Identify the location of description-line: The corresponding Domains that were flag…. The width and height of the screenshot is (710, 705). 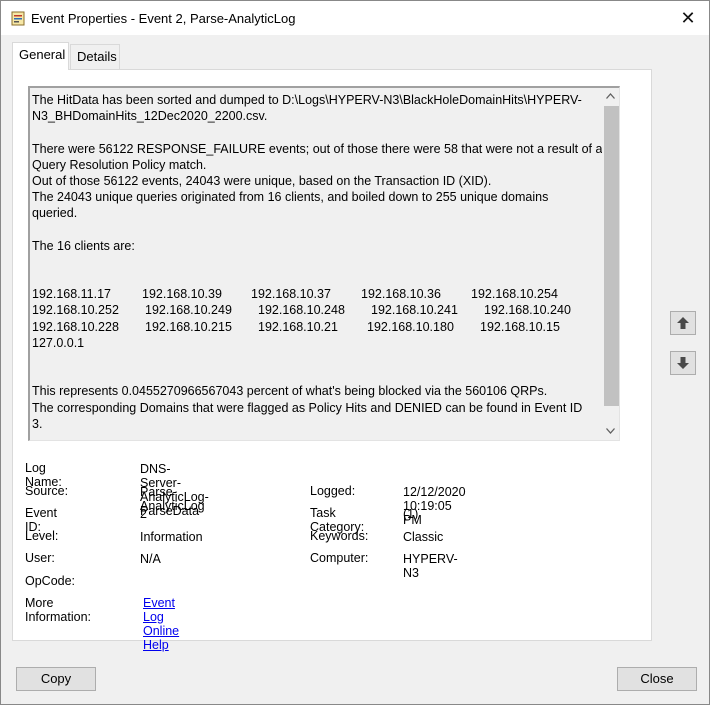
(307, 407).